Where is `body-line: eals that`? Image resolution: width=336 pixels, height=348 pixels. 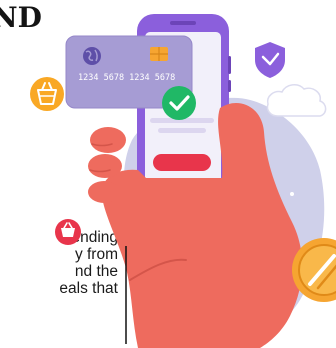
body-line: eals that is located at coordinates (88, 288).